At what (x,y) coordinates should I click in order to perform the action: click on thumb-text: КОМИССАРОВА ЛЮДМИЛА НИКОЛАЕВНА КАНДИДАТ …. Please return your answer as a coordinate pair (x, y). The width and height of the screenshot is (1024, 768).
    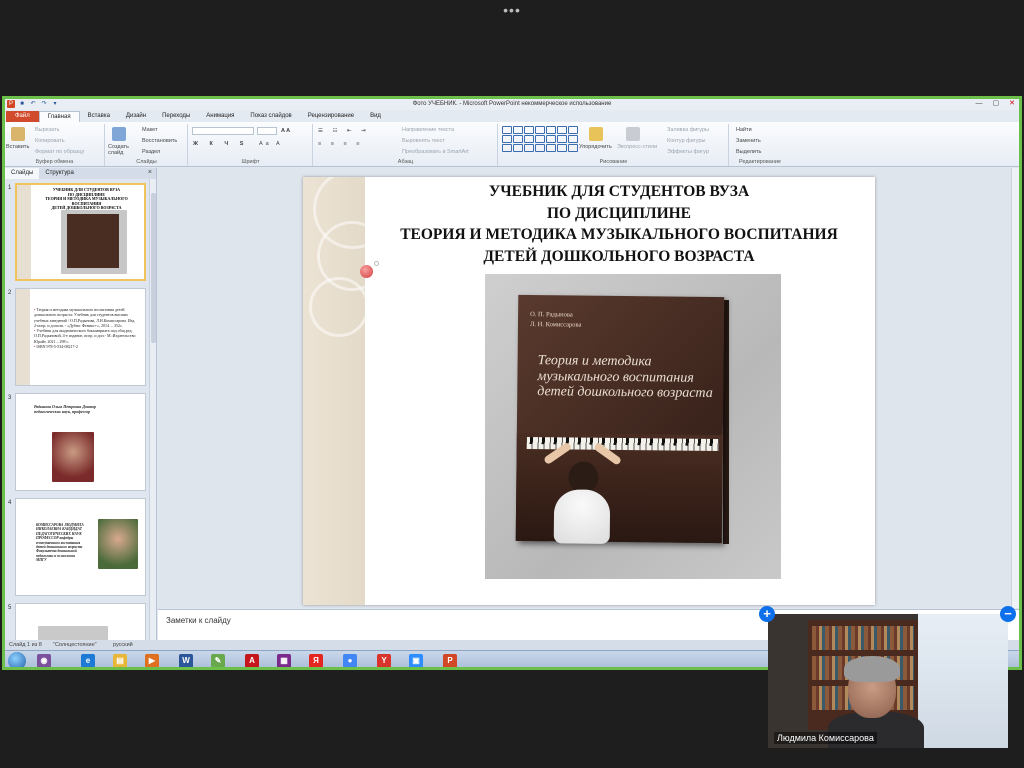
    Looking at the image, I should click on (60, 543).